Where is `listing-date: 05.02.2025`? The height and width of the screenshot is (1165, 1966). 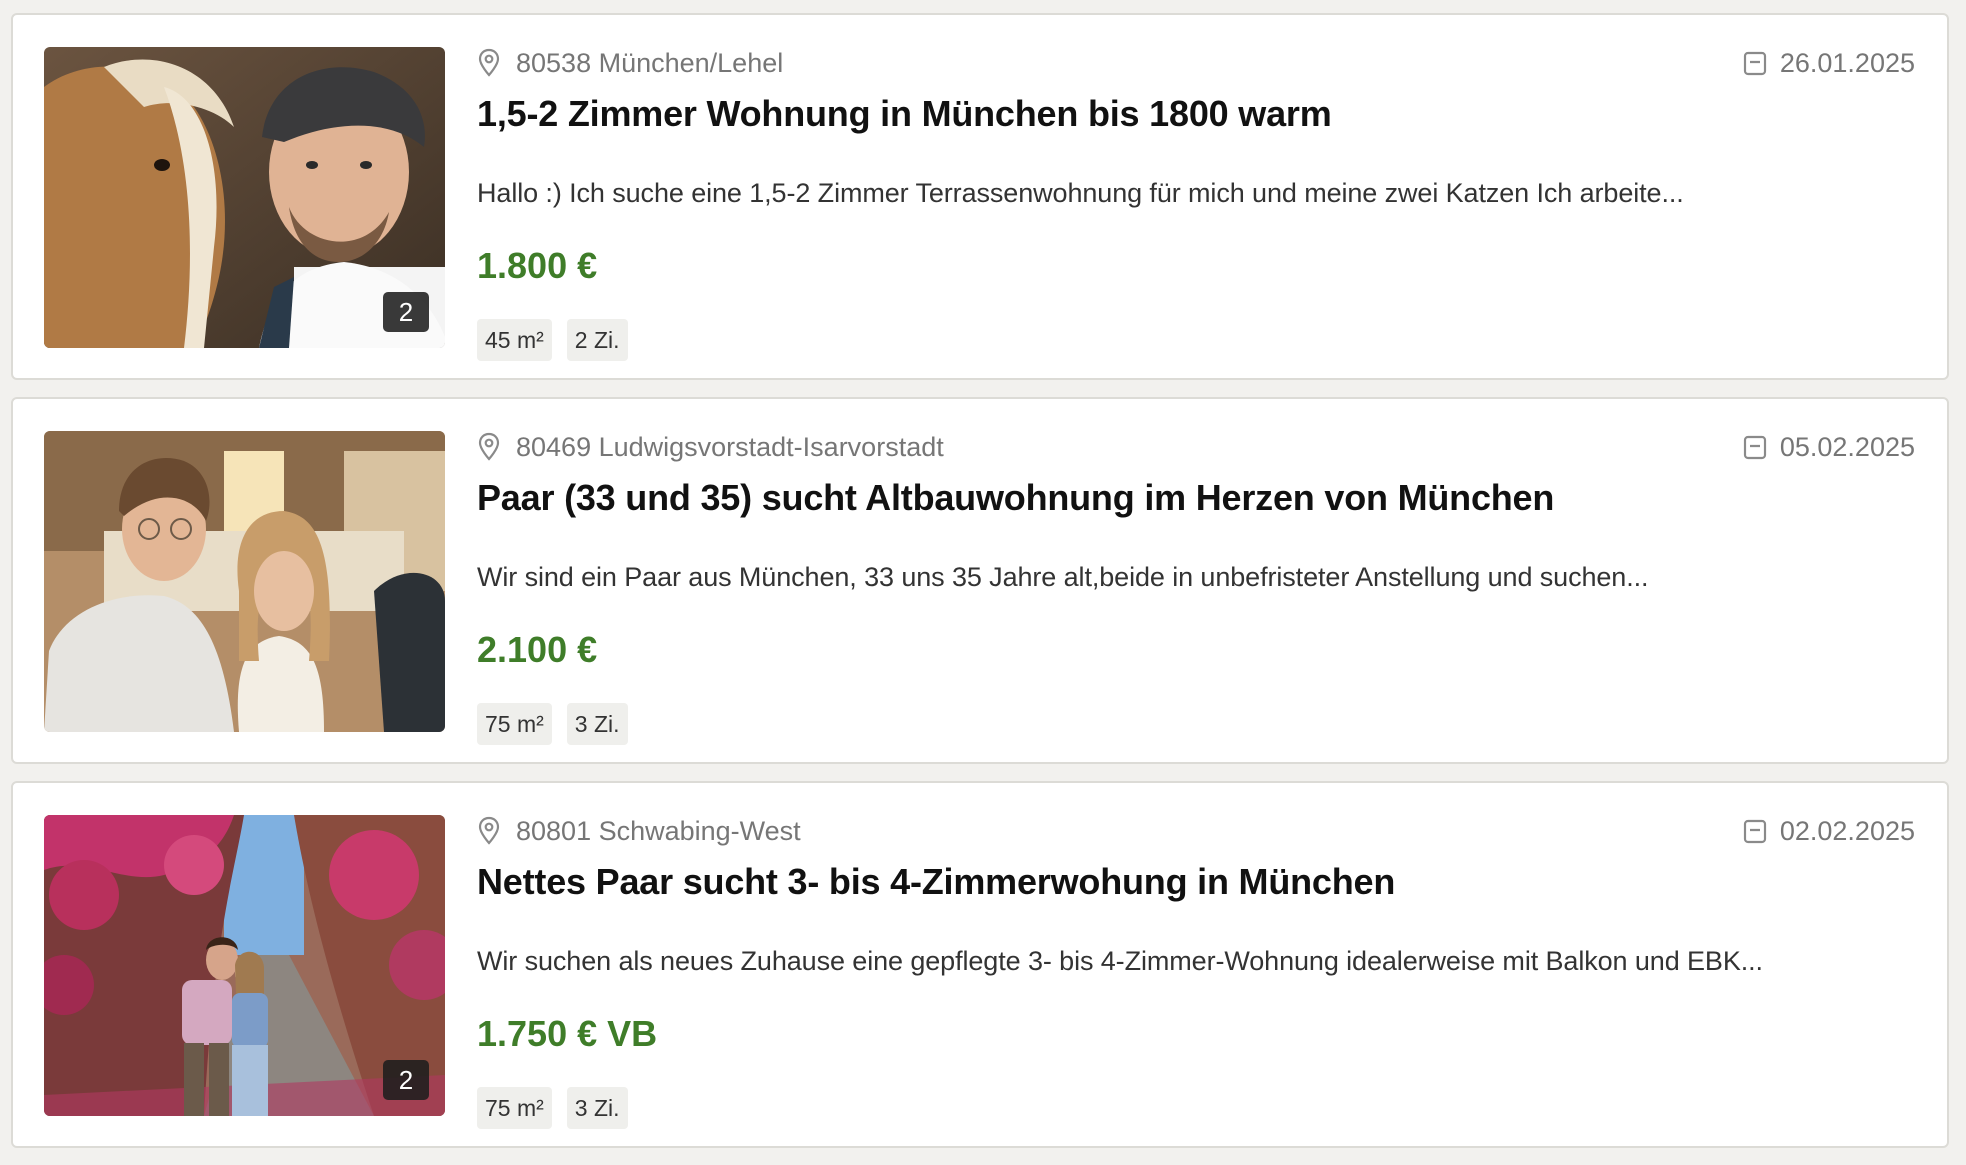
listing-date: 05.02.2025 is located at coordinates (1829, 447).